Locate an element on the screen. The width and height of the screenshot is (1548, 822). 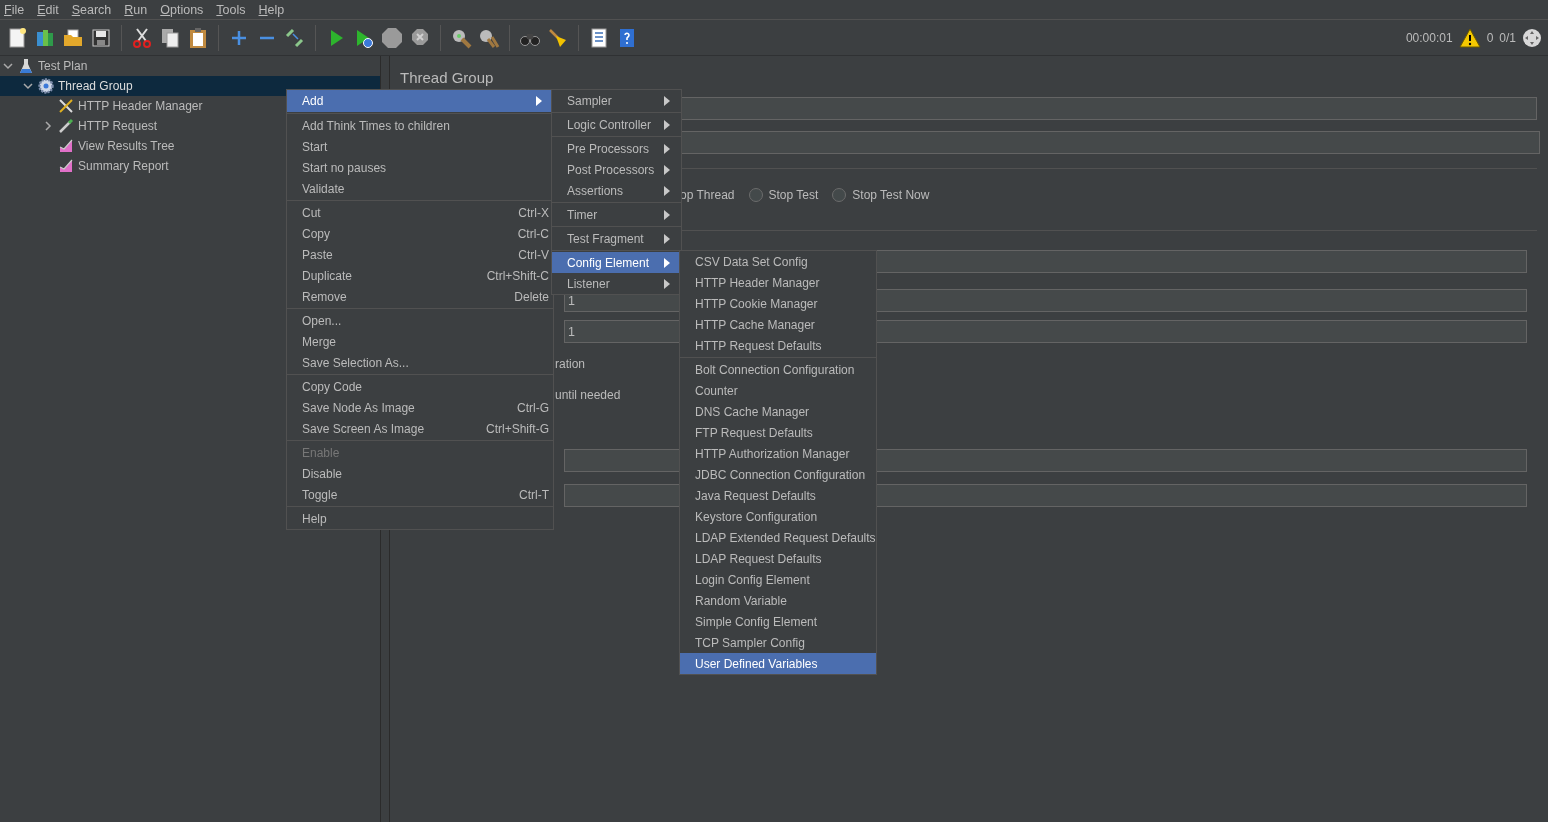
menu-item: Copy Code is located at coordinates (420, 386).